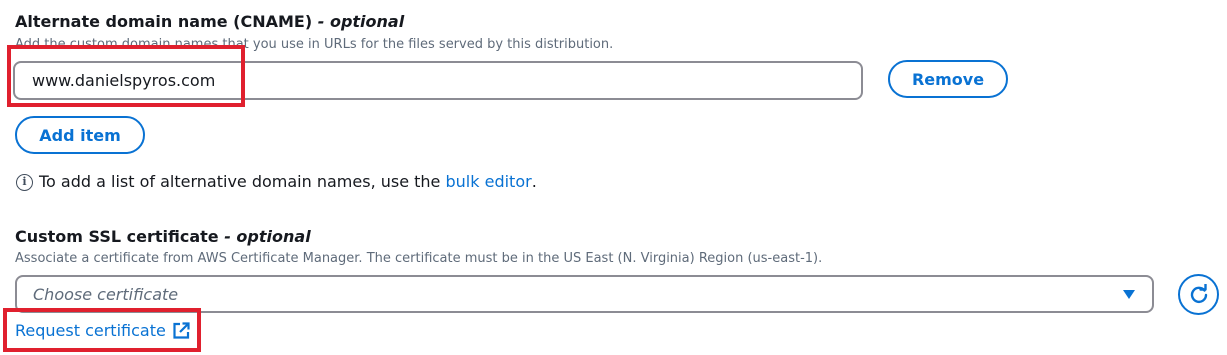 This screenshot has width=1227, height=355. What do you see at coordinates (24, 182) in the screenshot?
I see `info-icon: i` at bounding box center [24, 182].